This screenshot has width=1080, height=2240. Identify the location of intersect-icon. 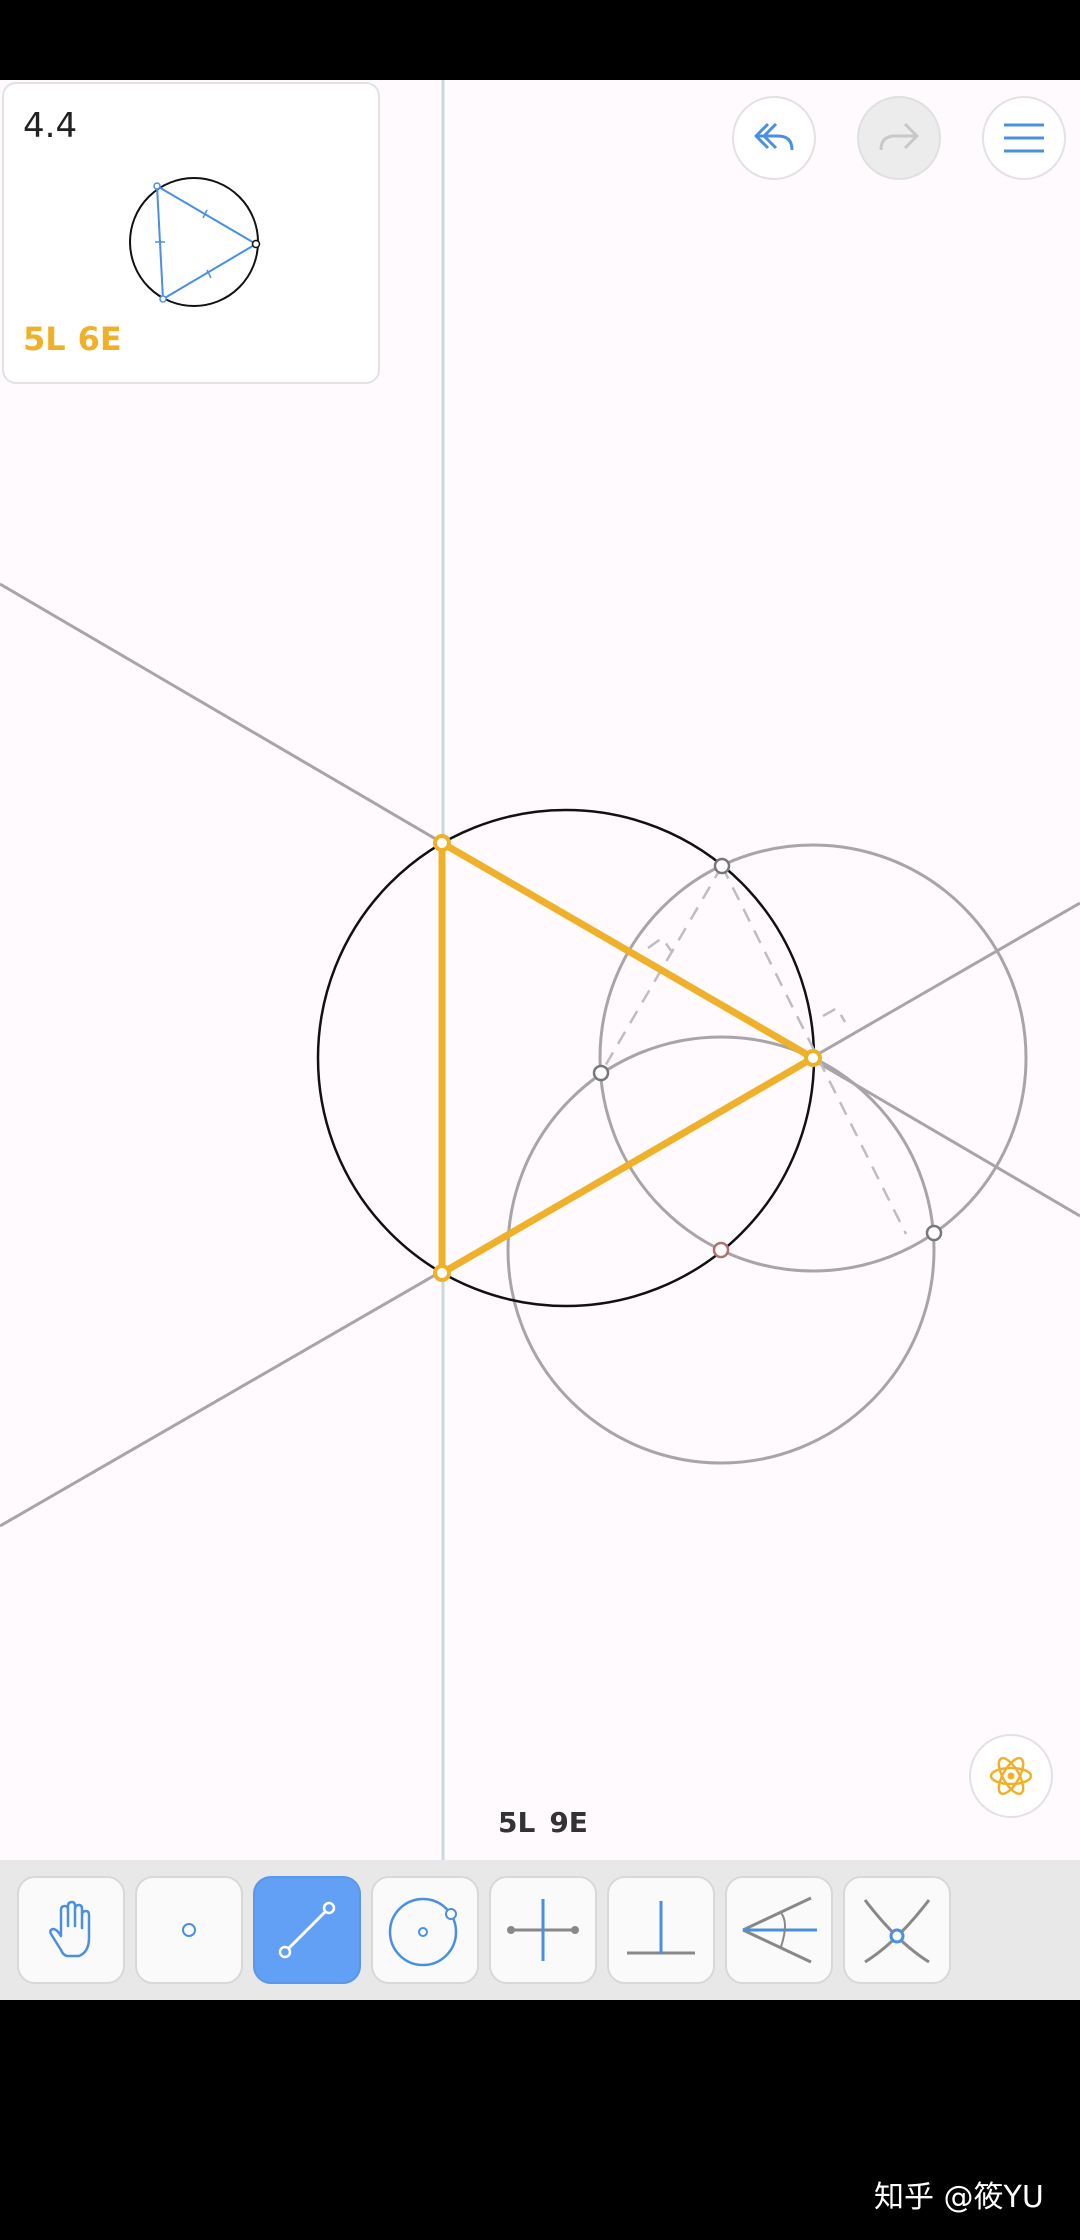
(897, 1931).